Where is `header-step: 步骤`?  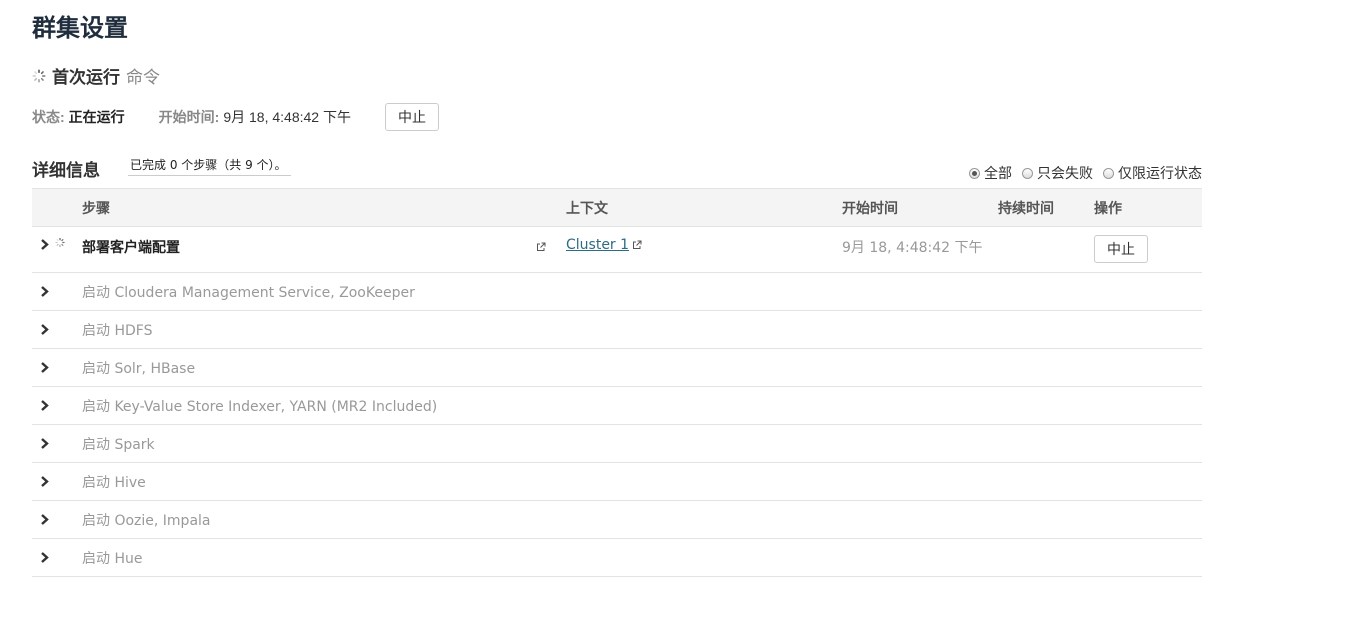
header-step: 步骤 is located at coordinates (324, 208).